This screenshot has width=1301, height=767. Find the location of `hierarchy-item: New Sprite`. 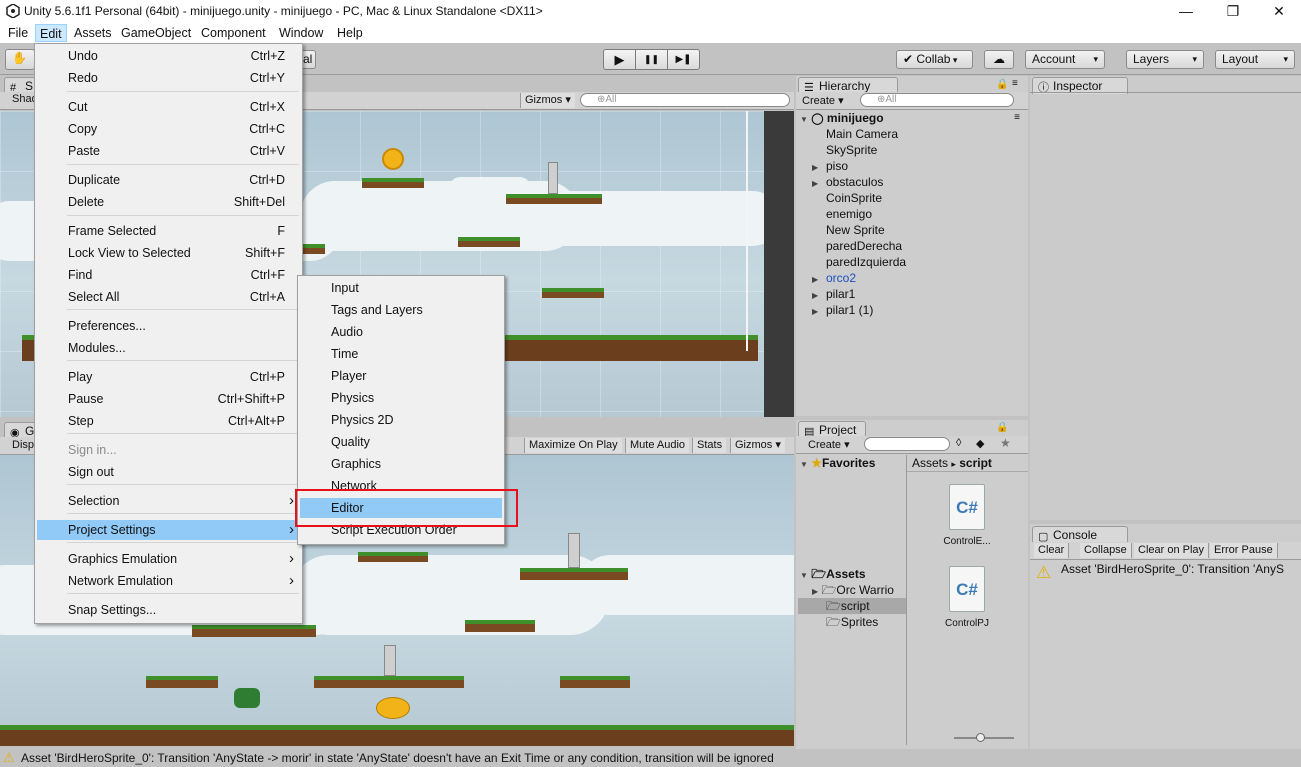

hierarchy-item: New Sprite is located at coordinates (848, 230).